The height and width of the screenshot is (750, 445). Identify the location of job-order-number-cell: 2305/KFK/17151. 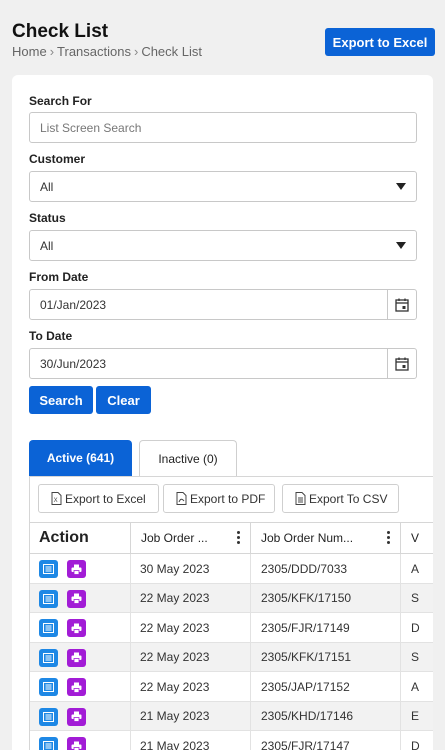
(326, 657).